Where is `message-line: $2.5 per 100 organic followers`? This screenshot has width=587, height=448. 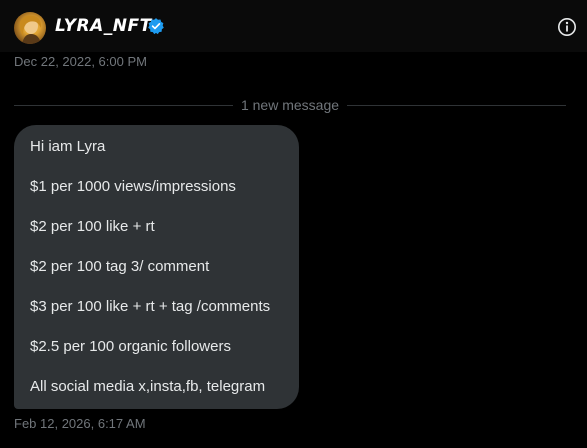
message-line: $2.5 per 100 organic followers is located at coordinates (130, 346).